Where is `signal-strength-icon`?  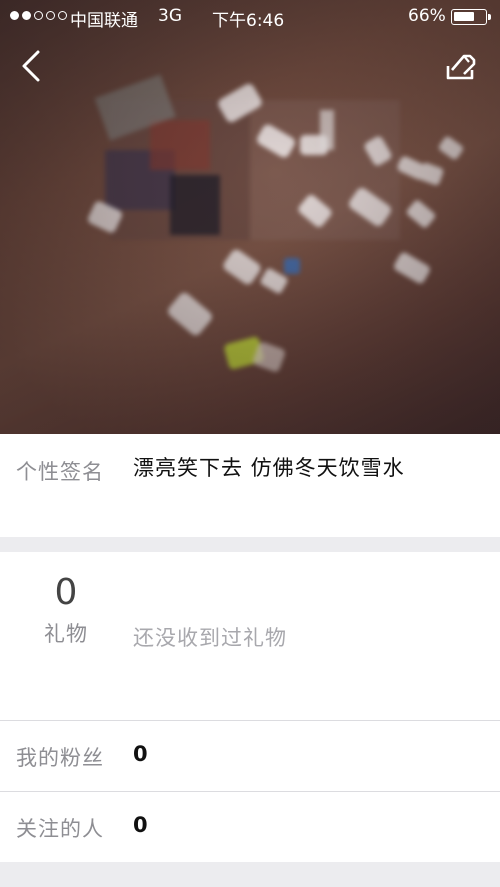 signal-strength-icon is located at coordinates (38, 15).